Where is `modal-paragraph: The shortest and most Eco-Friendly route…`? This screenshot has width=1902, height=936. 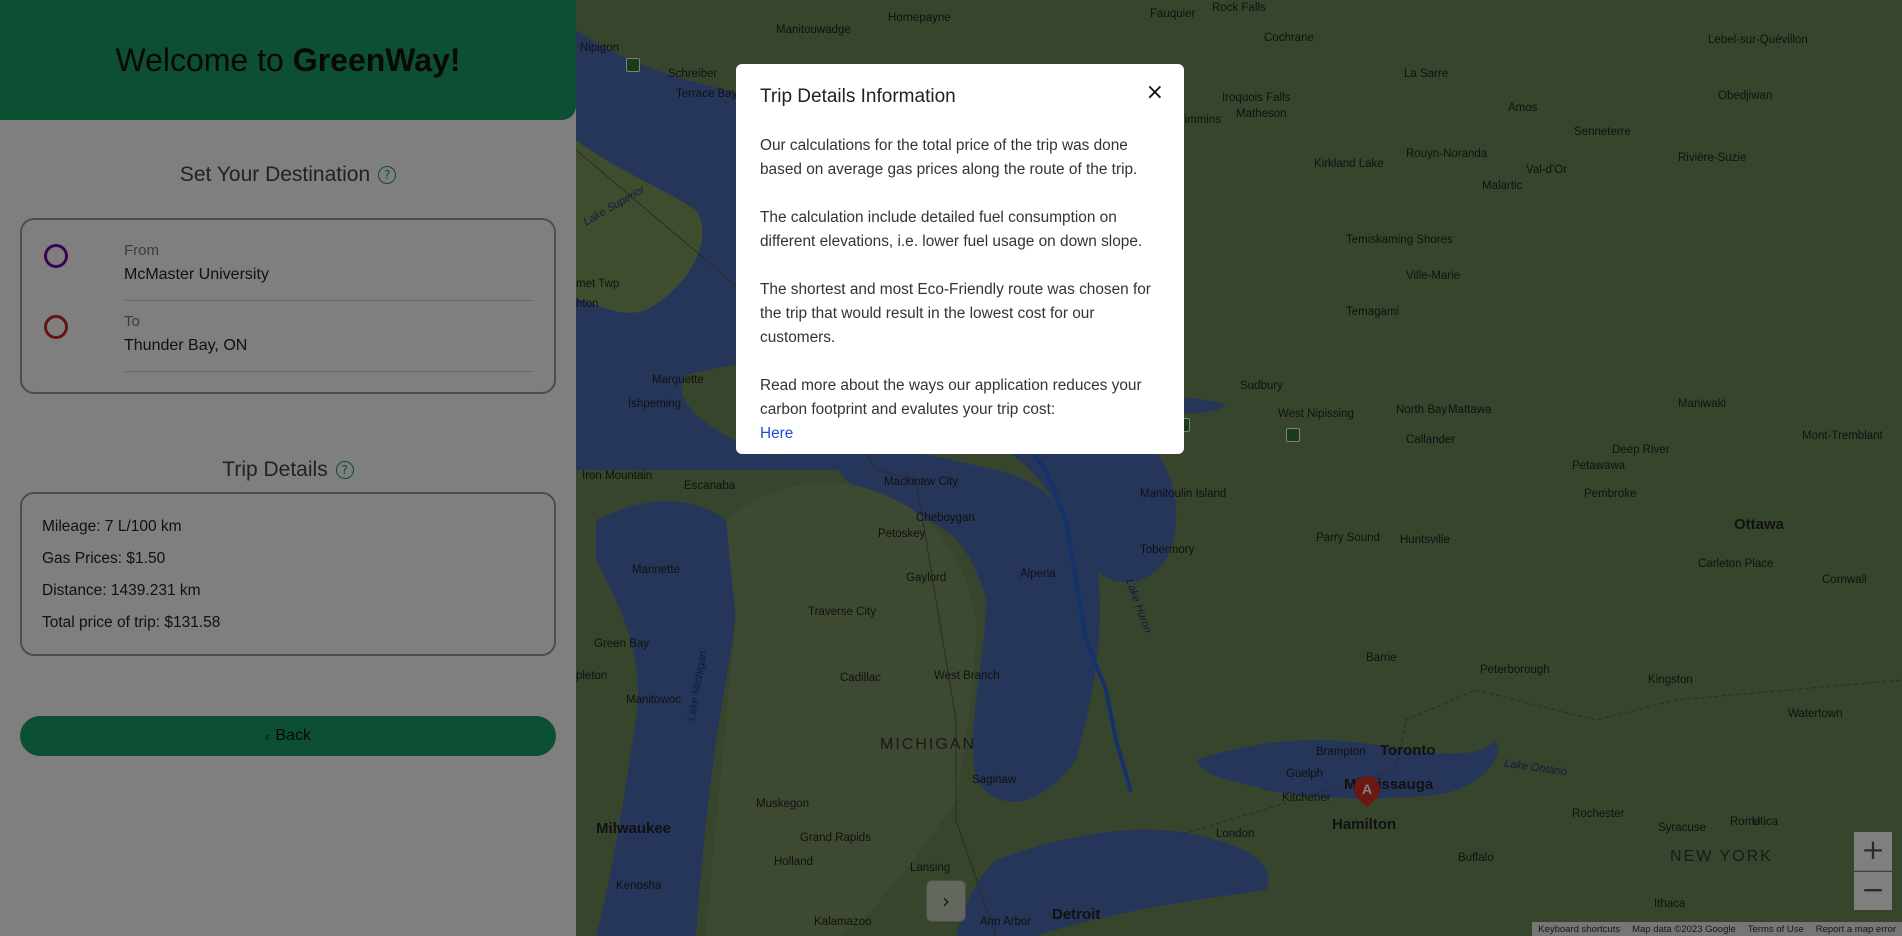 modal-paragraph: The shortest and most Eco-Friendly route… is located at coordinates (955, 313).